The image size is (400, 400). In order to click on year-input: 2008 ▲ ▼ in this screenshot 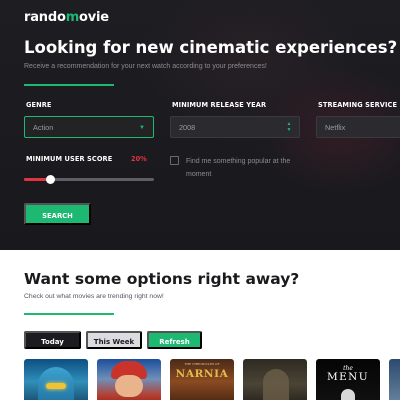, I will do `click(235, 127)`.